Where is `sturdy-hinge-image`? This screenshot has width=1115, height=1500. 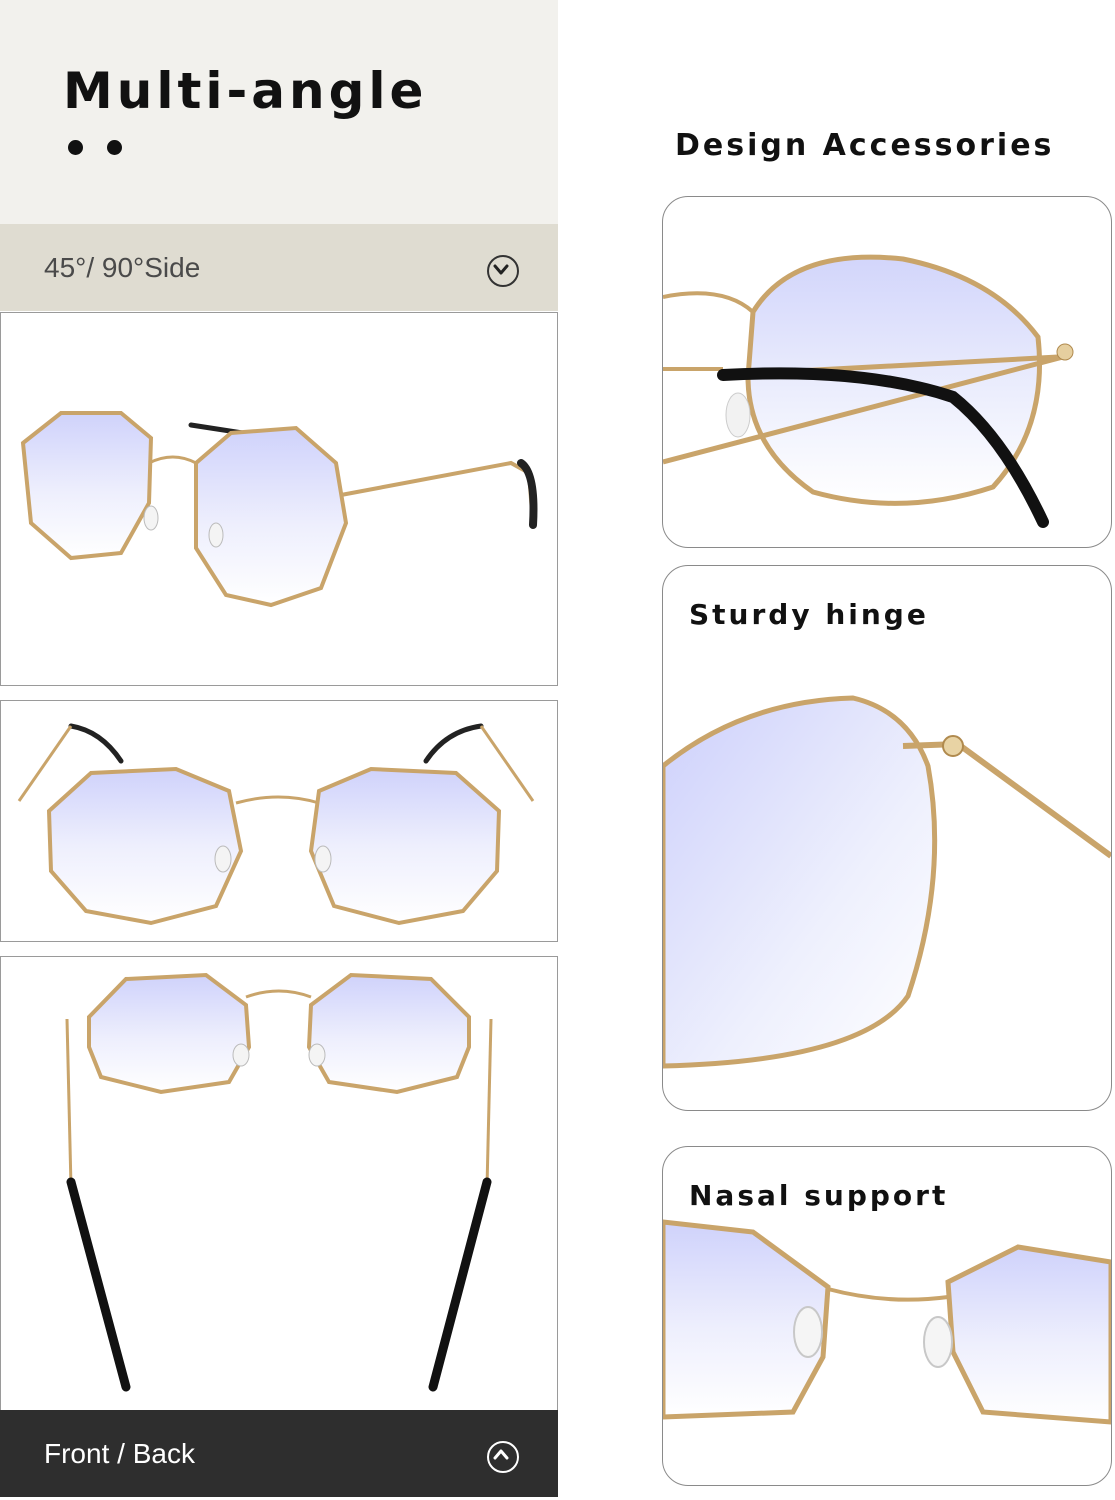
sturdy-hinge-image is located at coordinates (887, 882).